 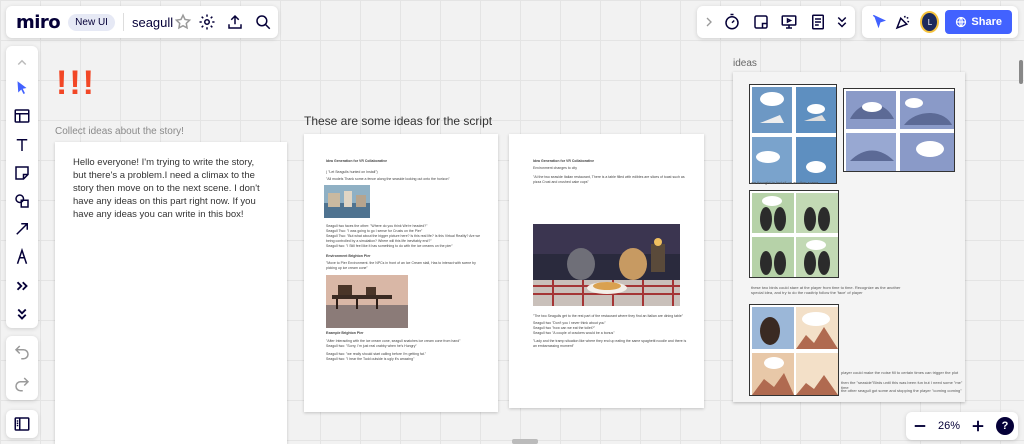 I want to click on cursor-follow-icon, so click(x=879, y=22).